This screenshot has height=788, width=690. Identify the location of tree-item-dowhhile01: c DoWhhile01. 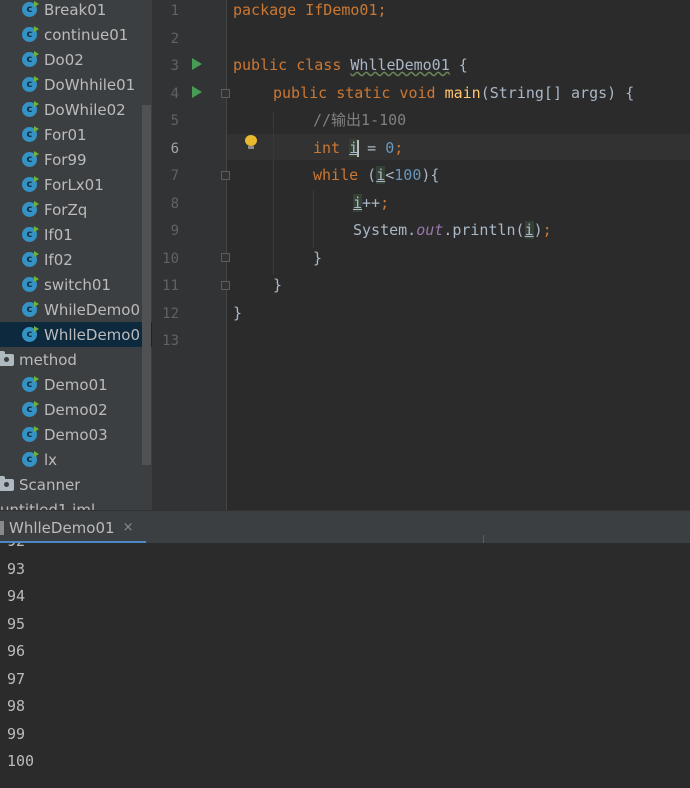
(76, 84).